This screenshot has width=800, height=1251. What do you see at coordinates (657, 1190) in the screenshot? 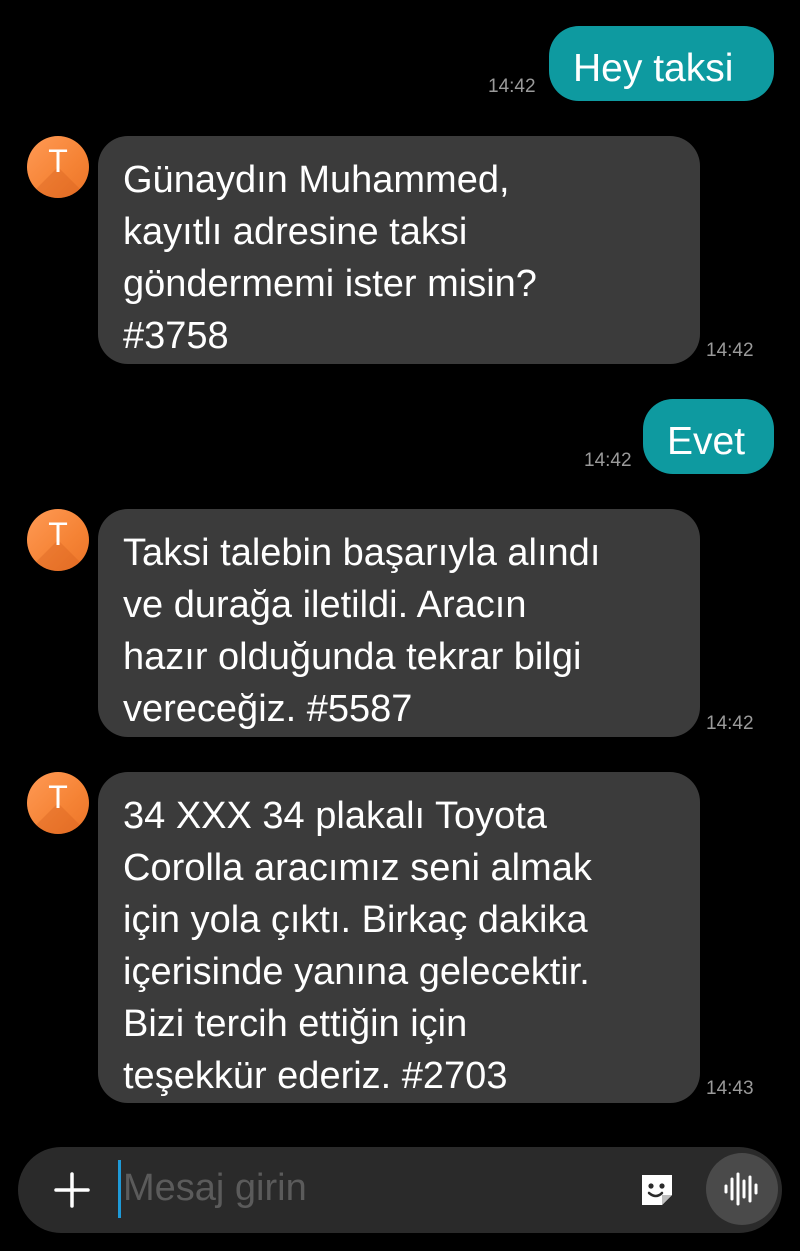
I see `sticker-icon` at bounding box center [657, 1190].